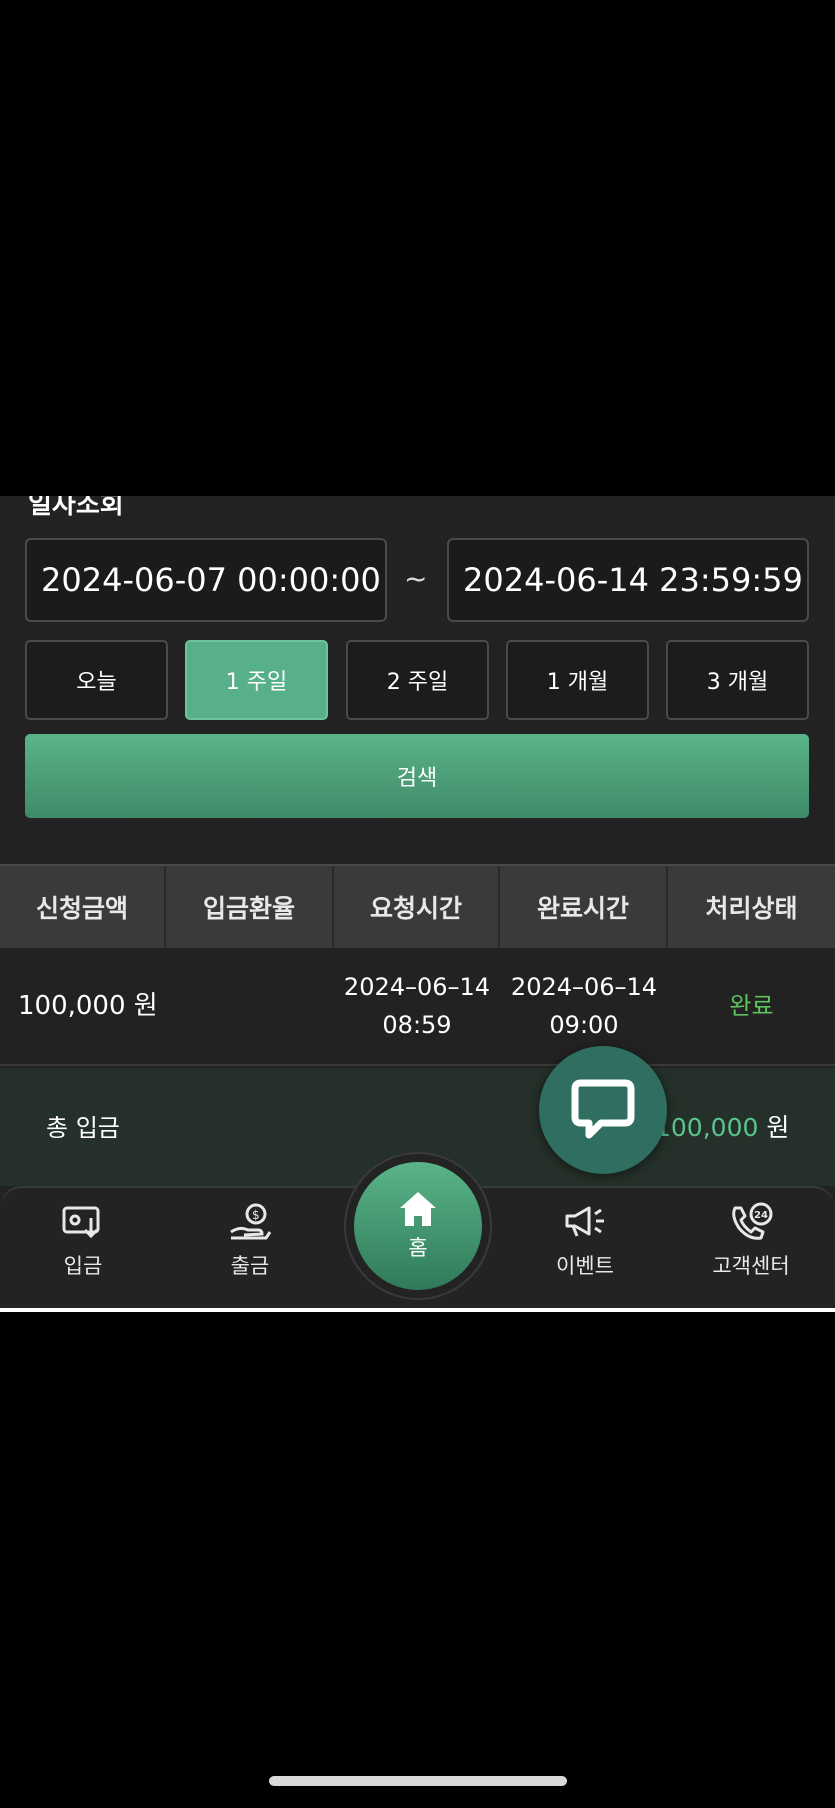 The image size is (835, 1808). Describe the element at coordinates (751, 908) in the screenshot. I see `header-status: 처리상태` at that location.